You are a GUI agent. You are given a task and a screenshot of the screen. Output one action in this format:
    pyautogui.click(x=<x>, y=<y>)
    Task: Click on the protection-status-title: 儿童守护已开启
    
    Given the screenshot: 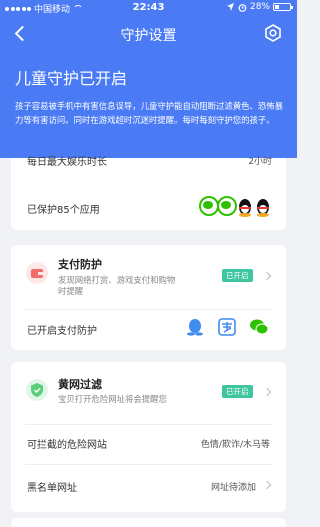 What is the action you would take?
    pyautogui.click(x=71, y=78)
    